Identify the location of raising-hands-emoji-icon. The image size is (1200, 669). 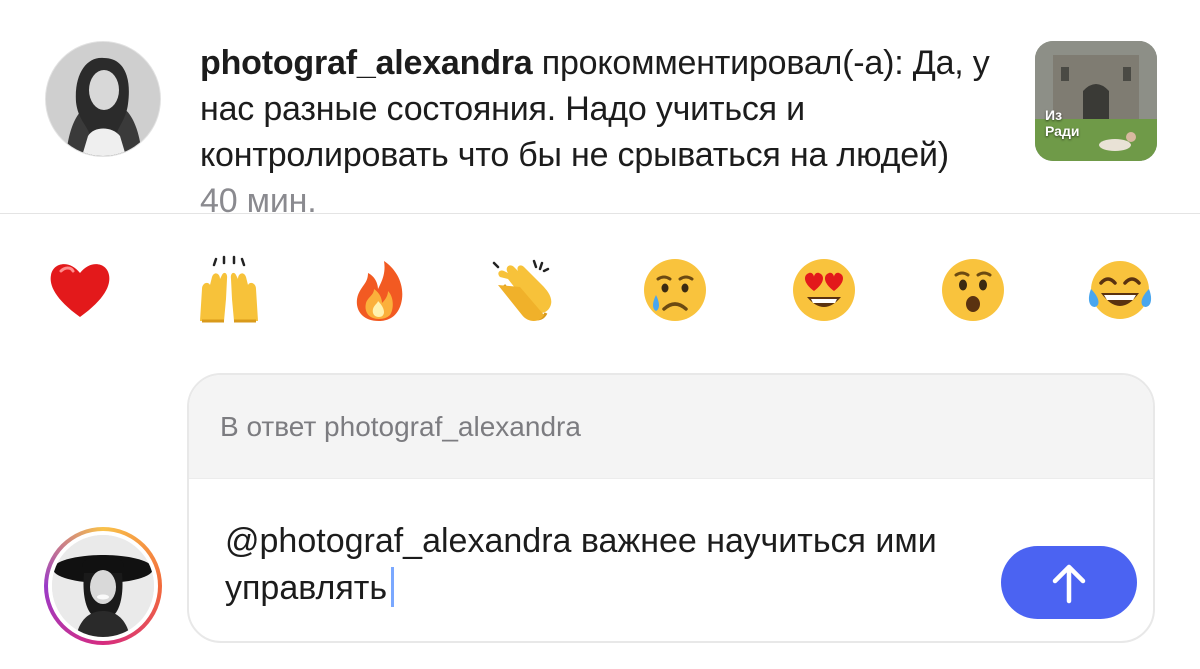
(229, 291).